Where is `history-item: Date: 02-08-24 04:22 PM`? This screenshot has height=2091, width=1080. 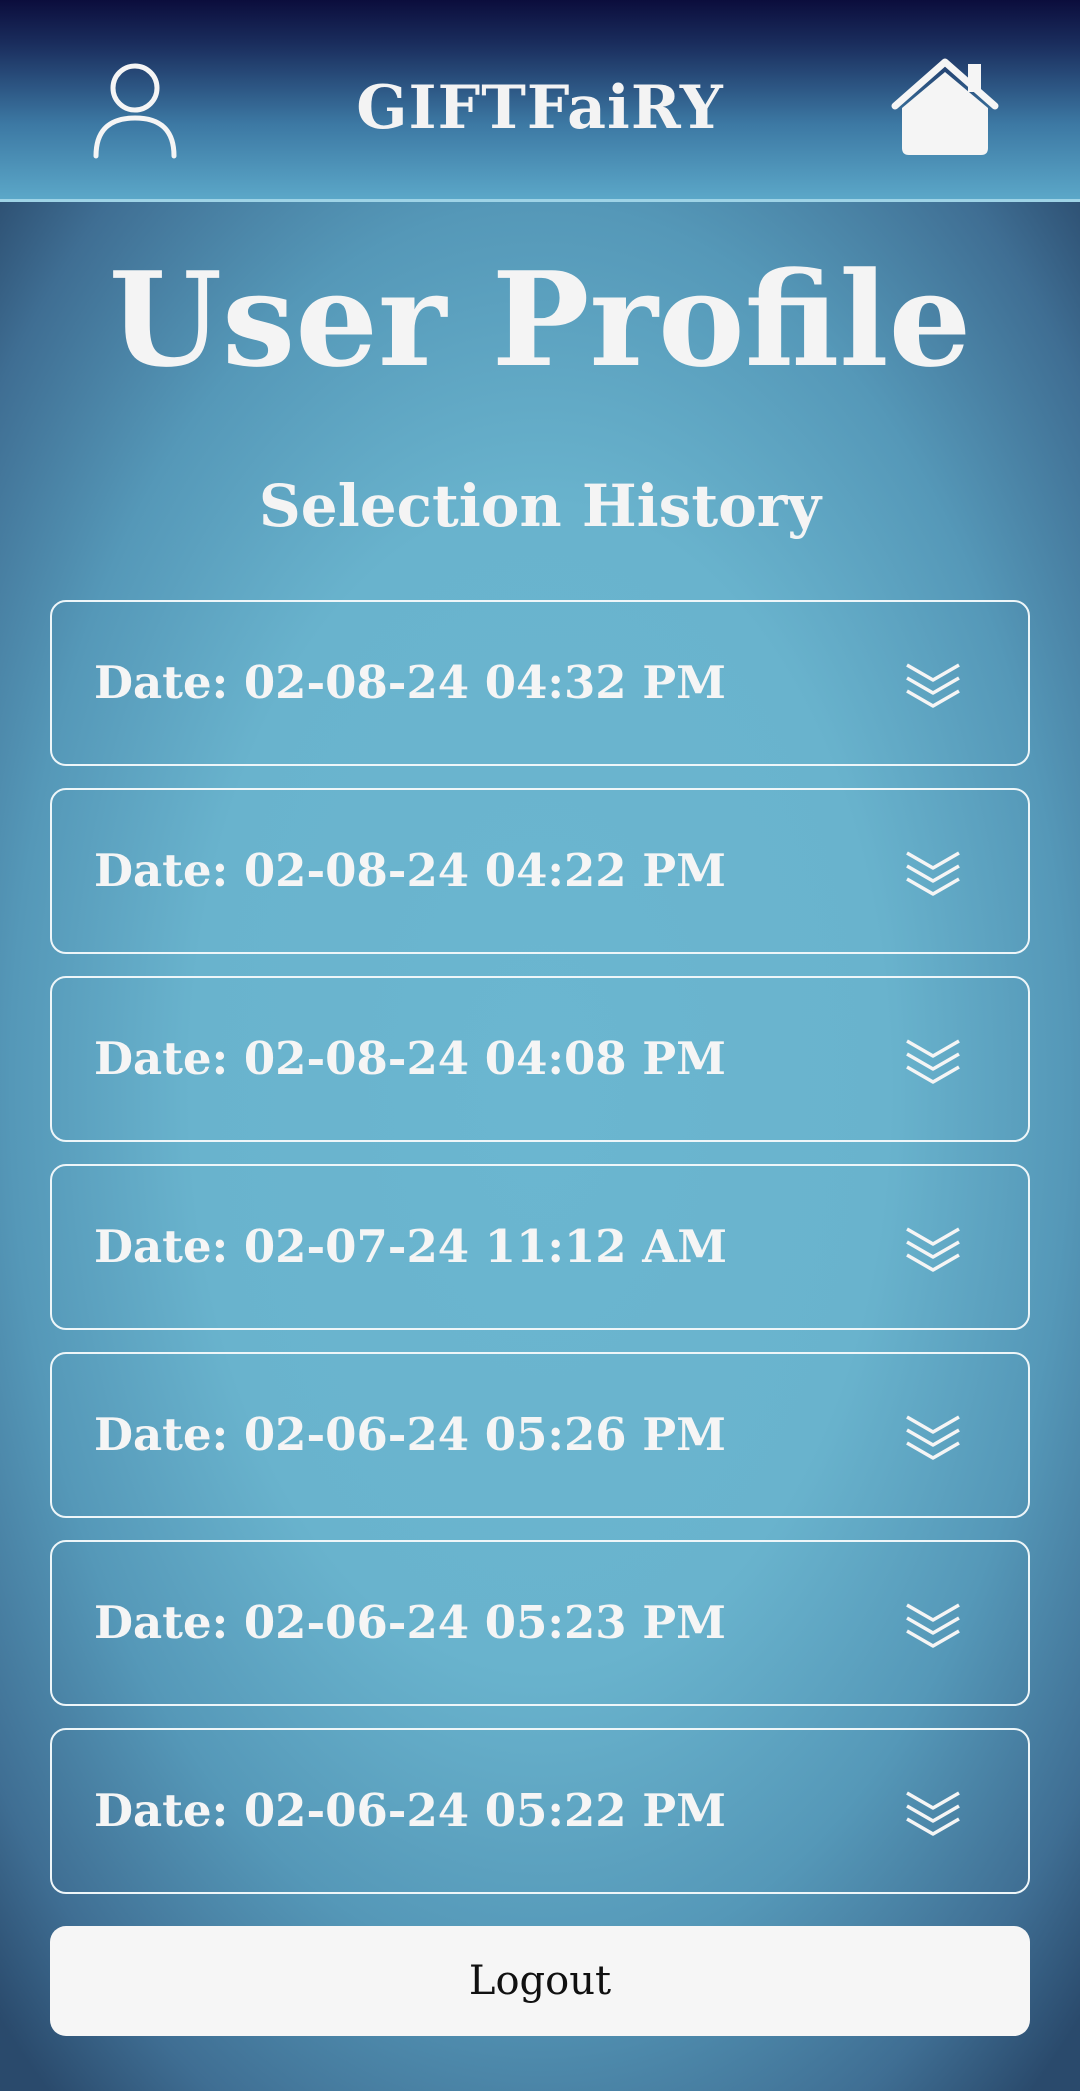
history-item: Date: 02-08-24 04:22 PM is located at coordinates (540, 871).